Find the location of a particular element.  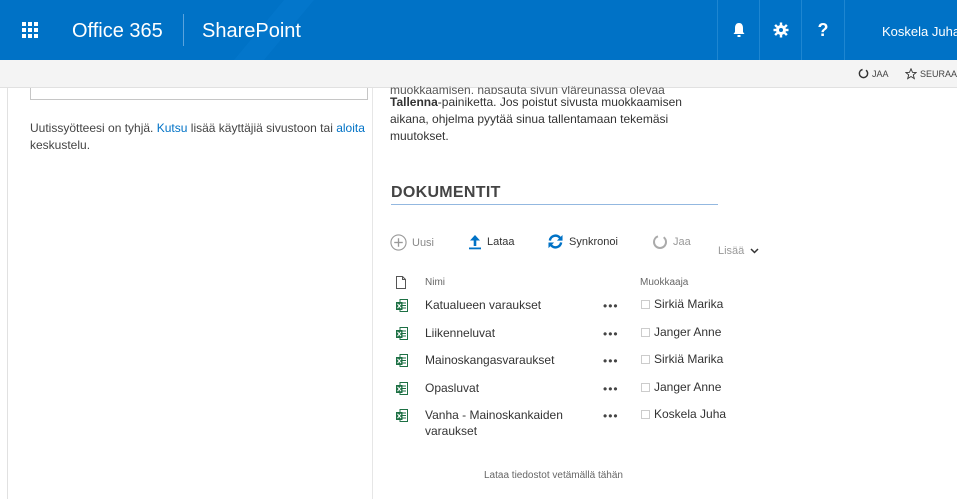

star-icon is located at coordinates (911, 74).